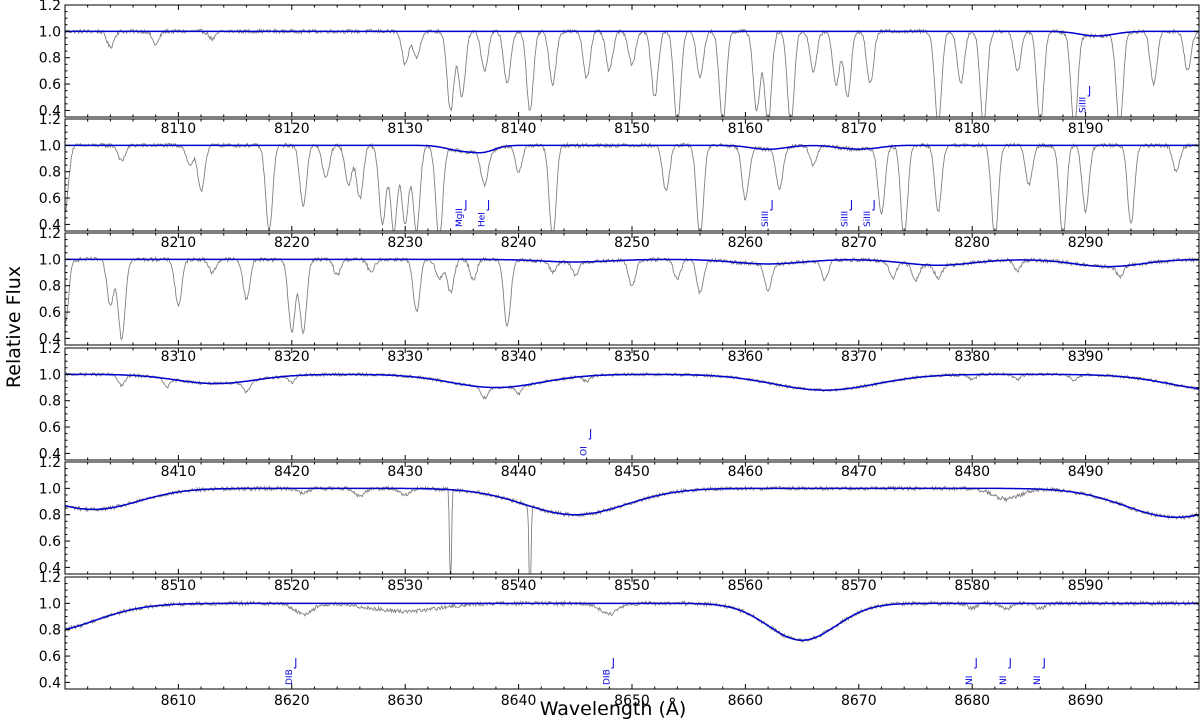 Image resolution: width=1200 pixels, height=727 pixels. I want to click on annotation-label: HeI, so click(483, 219).